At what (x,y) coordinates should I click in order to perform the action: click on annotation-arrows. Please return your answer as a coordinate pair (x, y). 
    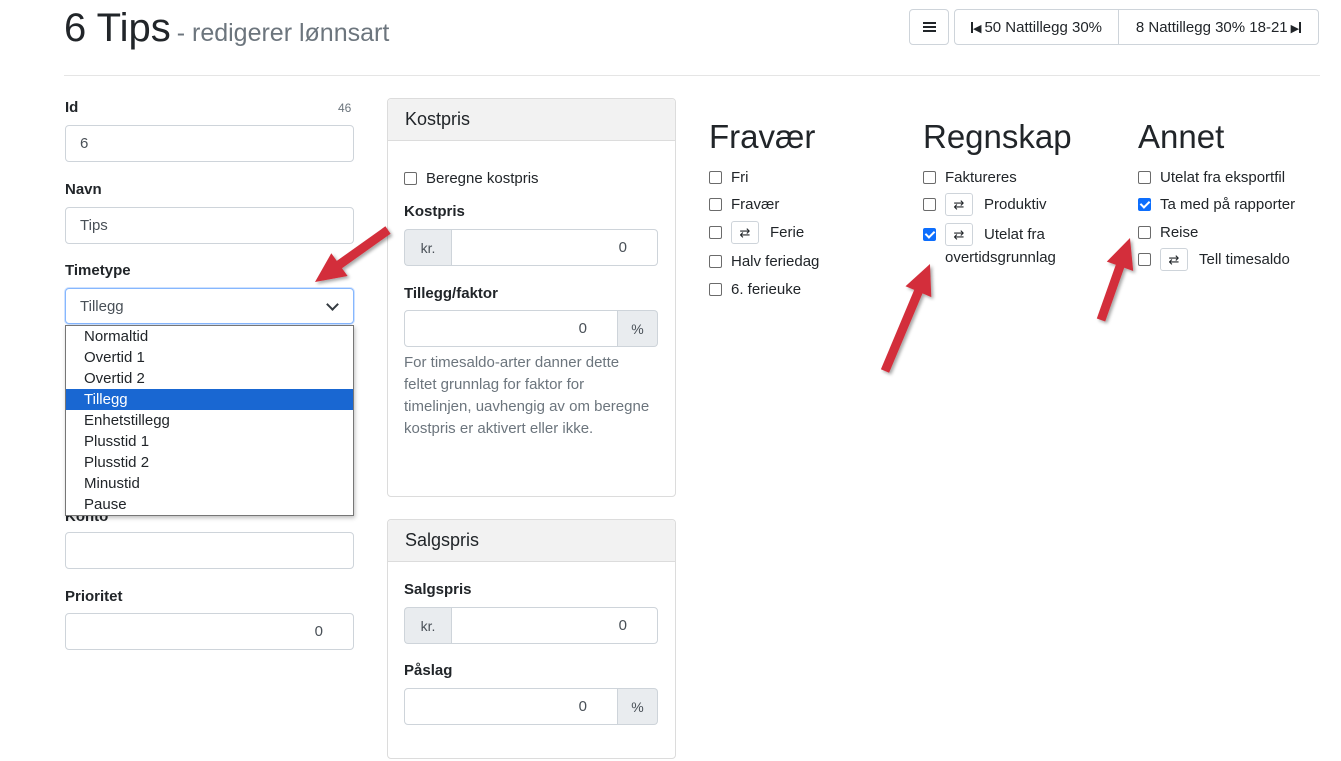
    Looking at the image, I should click on (724, 299).